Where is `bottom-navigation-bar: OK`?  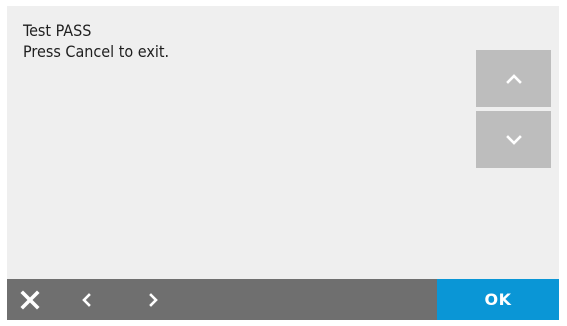
bottom-navigation-bar: OK is located at coordinates (283, 299).